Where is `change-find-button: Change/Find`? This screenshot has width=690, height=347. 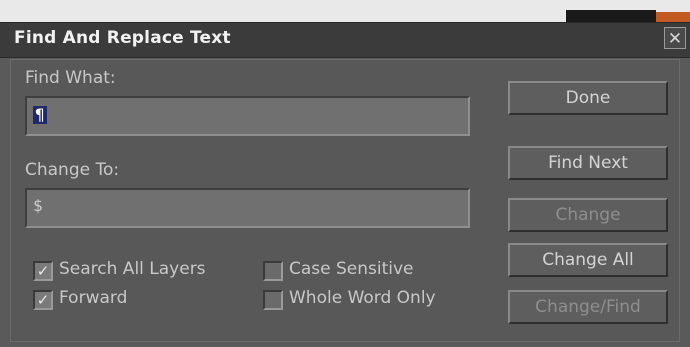
change-find-button: Change/Find is located at coordinates (588, 307).